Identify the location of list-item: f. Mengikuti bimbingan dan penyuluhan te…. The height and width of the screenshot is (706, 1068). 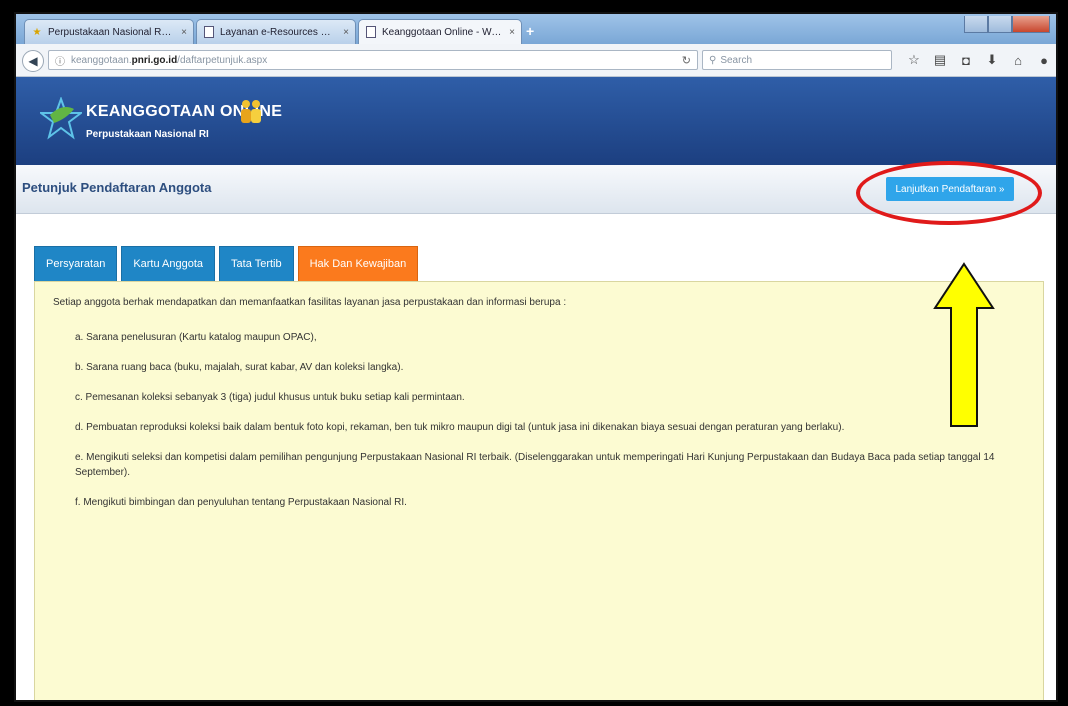
(241, 502).